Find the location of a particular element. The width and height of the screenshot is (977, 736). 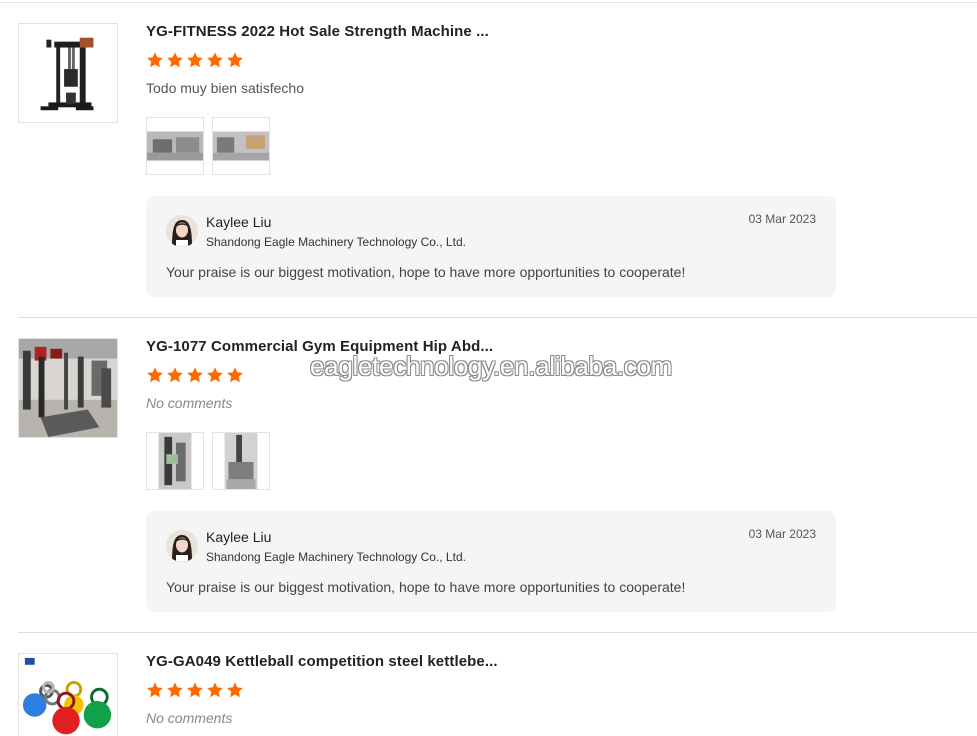

kettlebell-image is located at coordinates (68, 695).